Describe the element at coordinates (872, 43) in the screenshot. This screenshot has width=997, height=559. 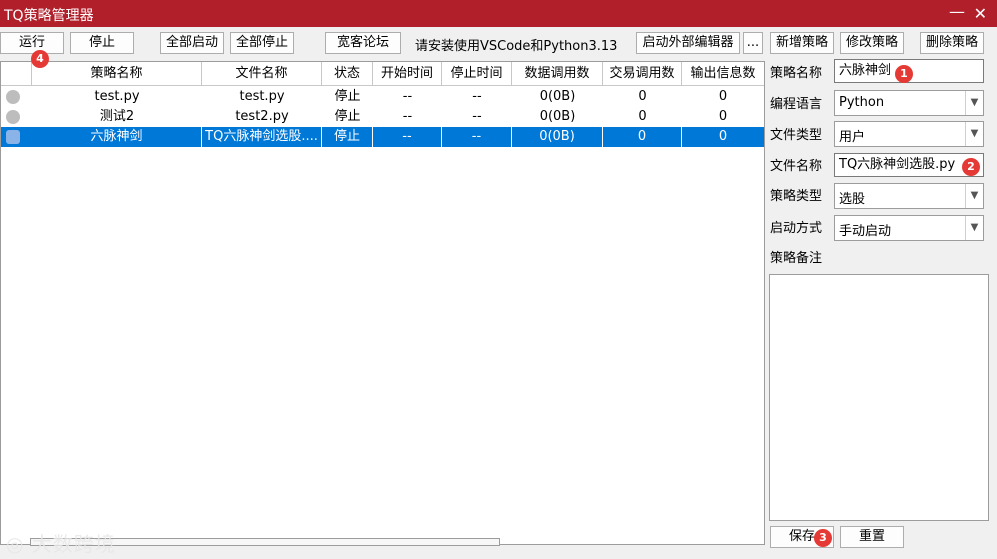
I see `modify-strategy-button: 修改策略` at that location.